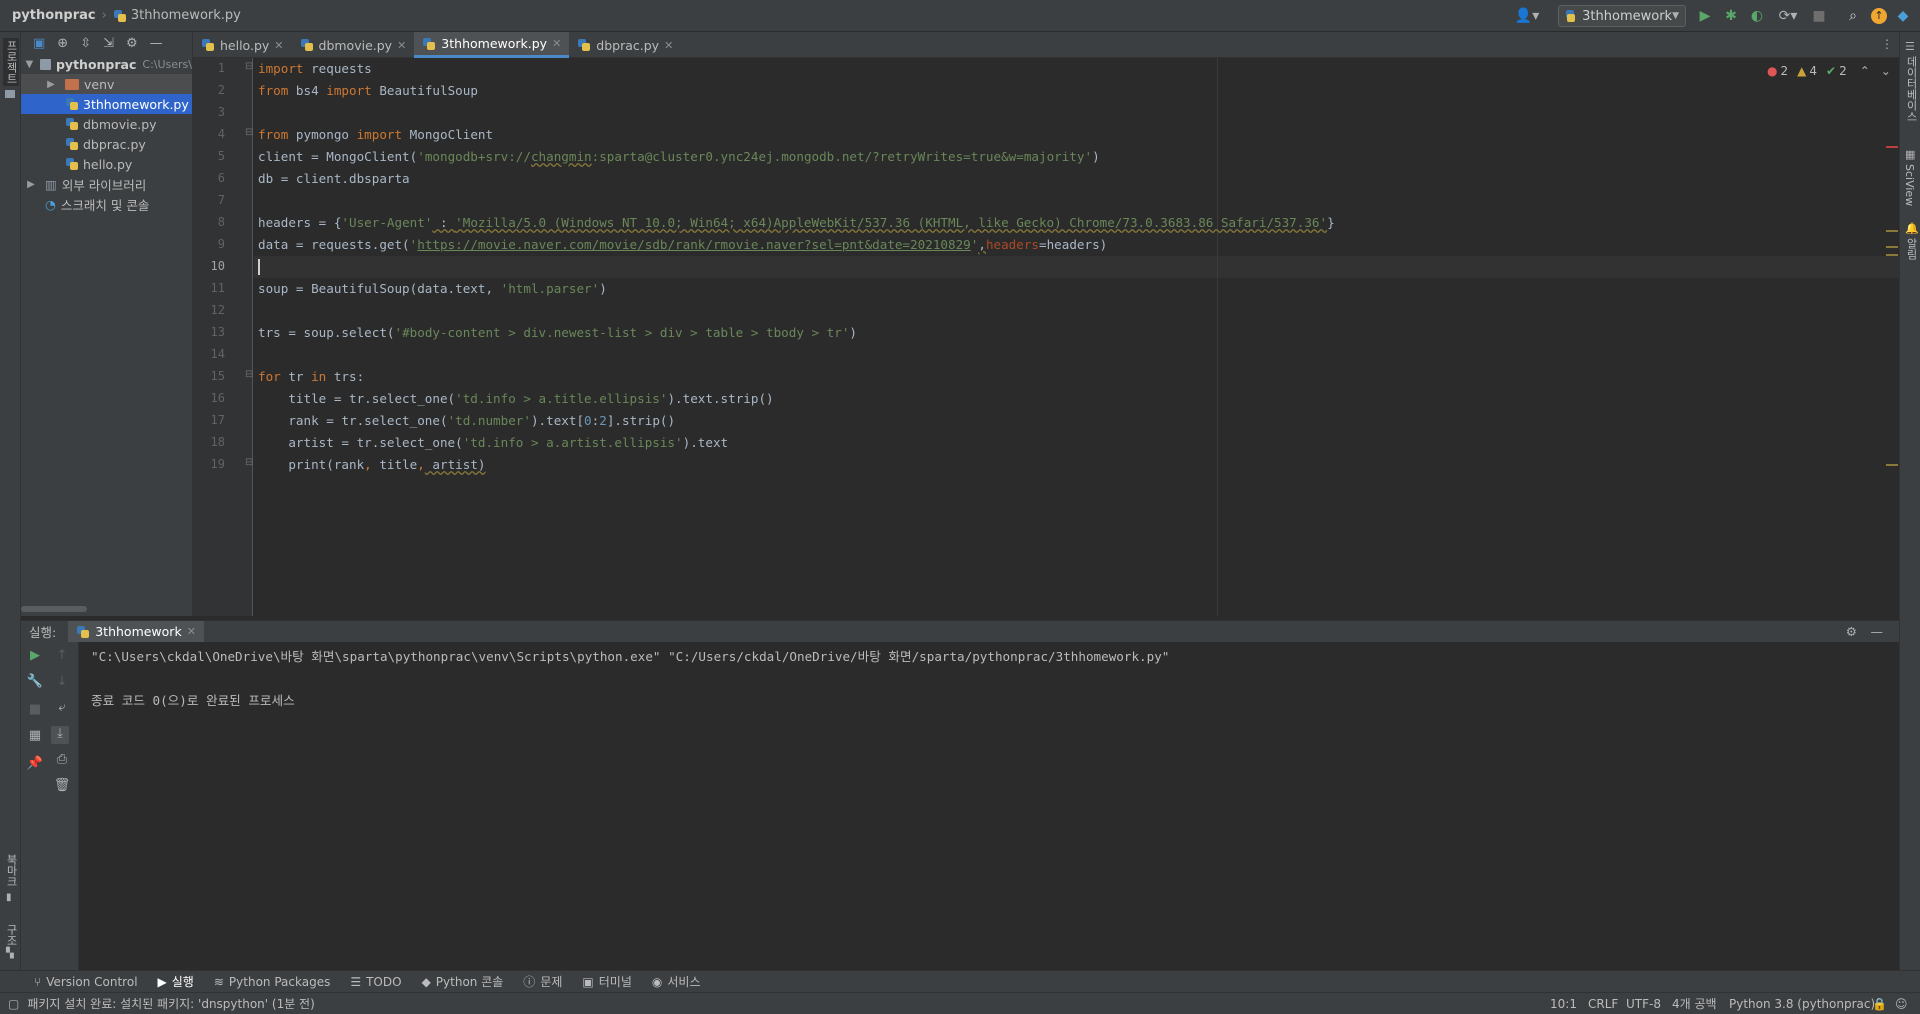 The width and height of the screenshot is (1920, 1014). What do you see at coordinates (106, 144) in the screenshot?
I see `tree-item-dbprac: dbprac.py` at bounding box center [106, 144].